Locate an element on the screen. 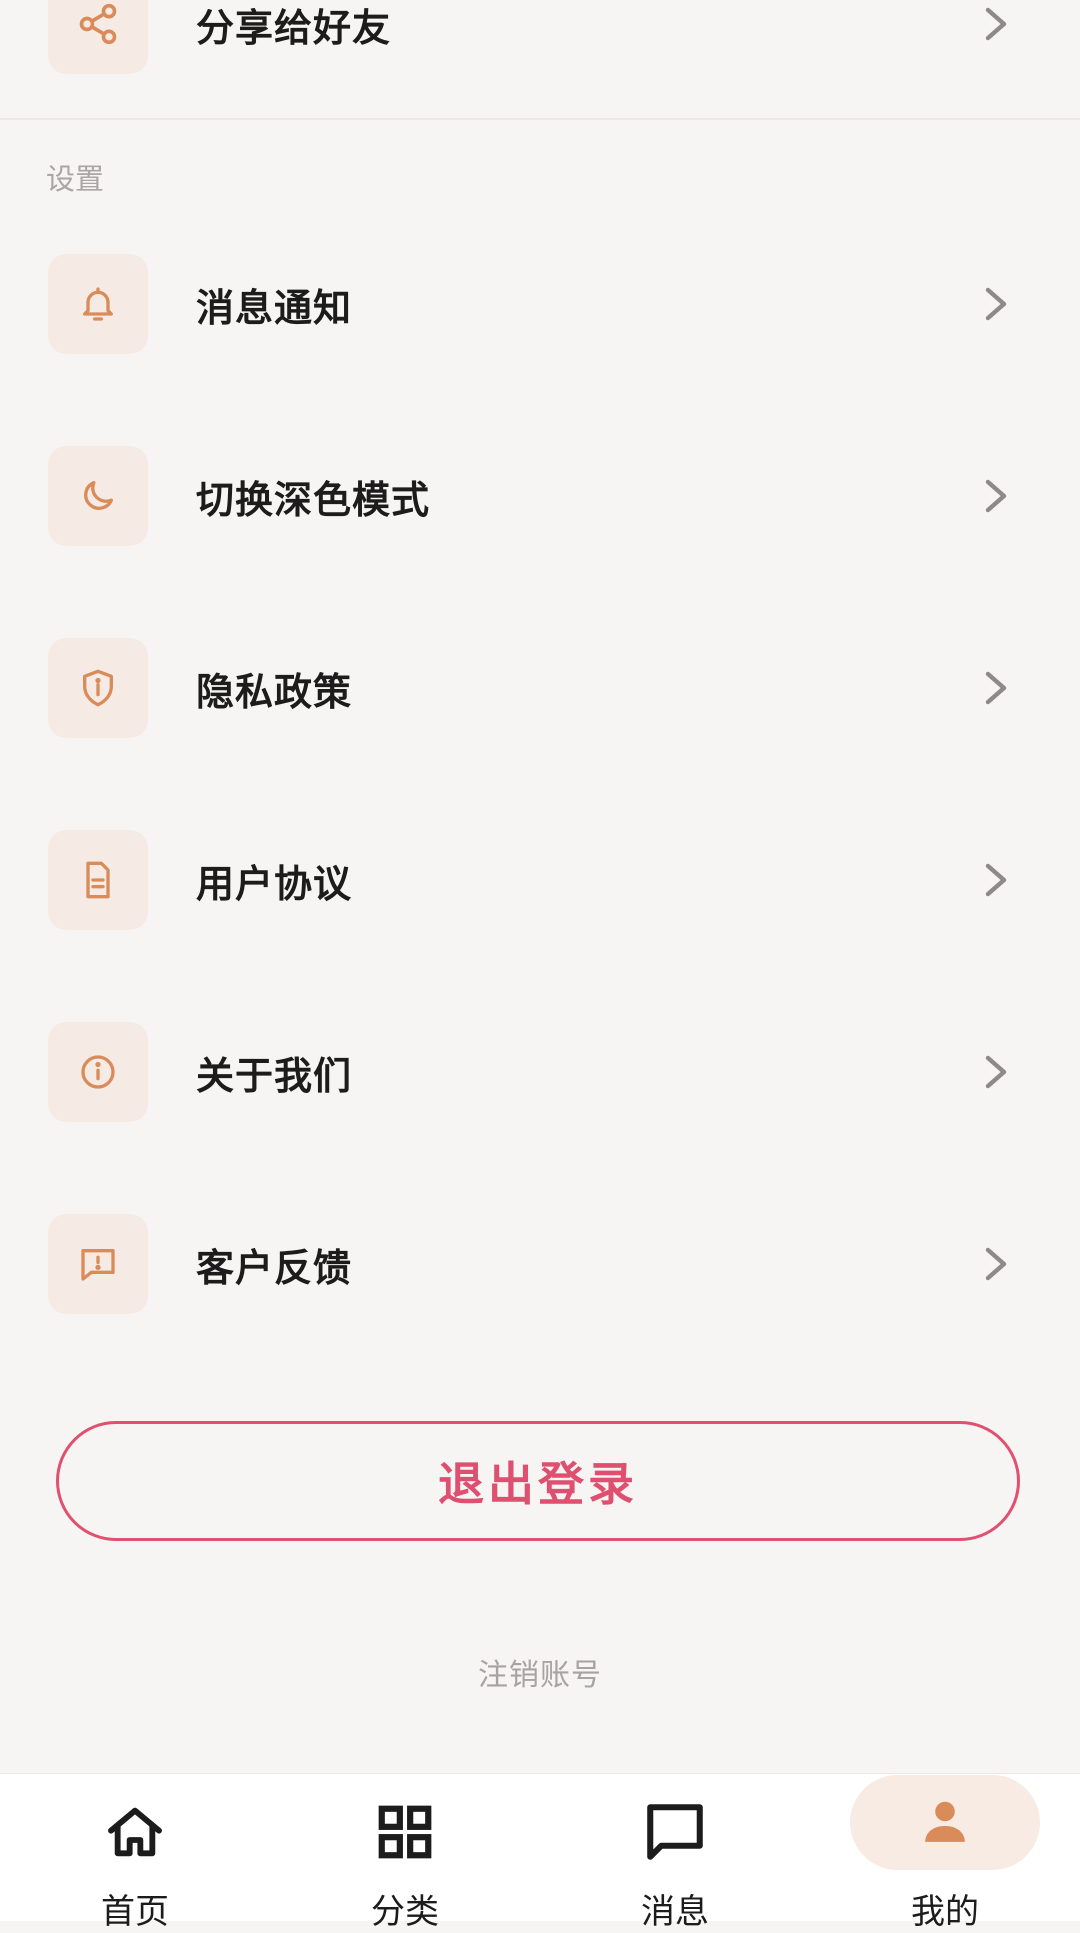 The height and width of the screenshot is (1933, 1080). menu-item-feedback: 客户反馈 is located at coordinates (540, 1264).